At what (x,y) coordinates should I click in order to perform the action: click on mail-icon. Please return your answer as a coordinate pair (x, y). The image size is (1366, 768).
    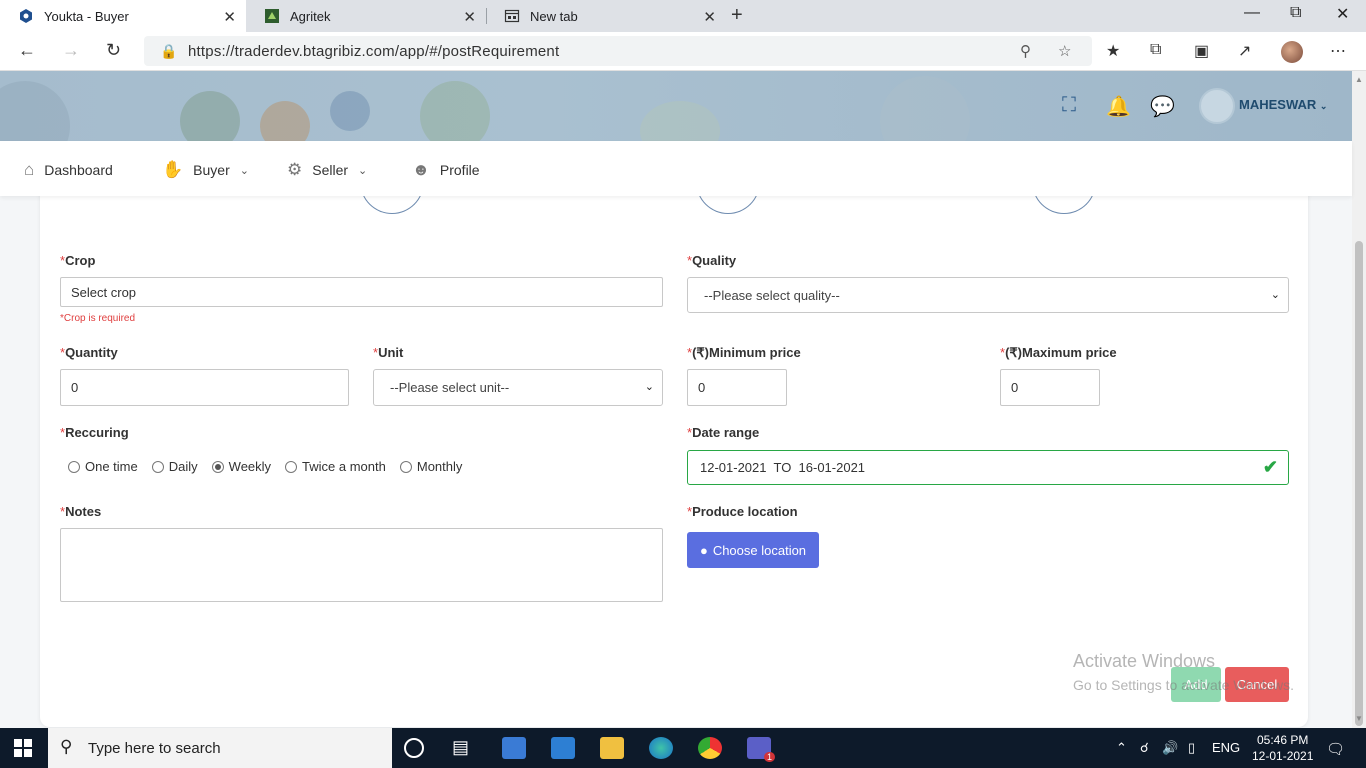
    Looking at the image, I should click on (563, 748).